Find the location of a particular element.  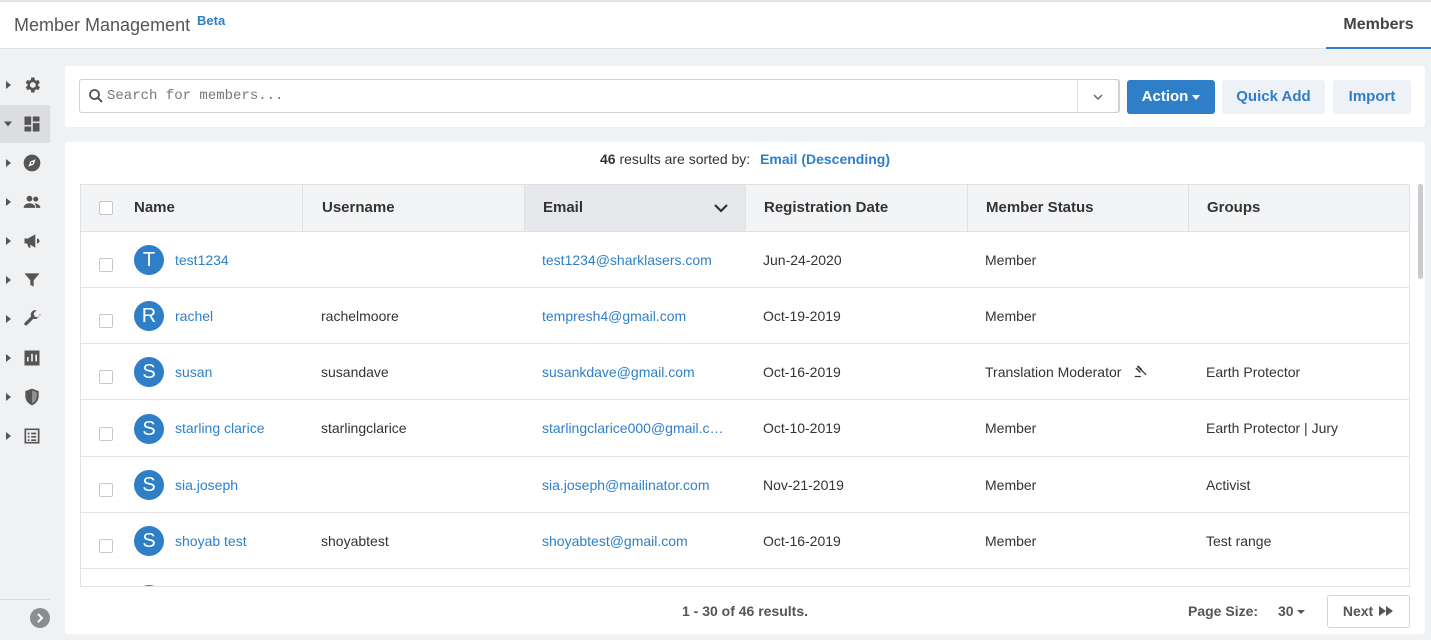

sidebar-item-campaigns is located at coordinates (25, 241).